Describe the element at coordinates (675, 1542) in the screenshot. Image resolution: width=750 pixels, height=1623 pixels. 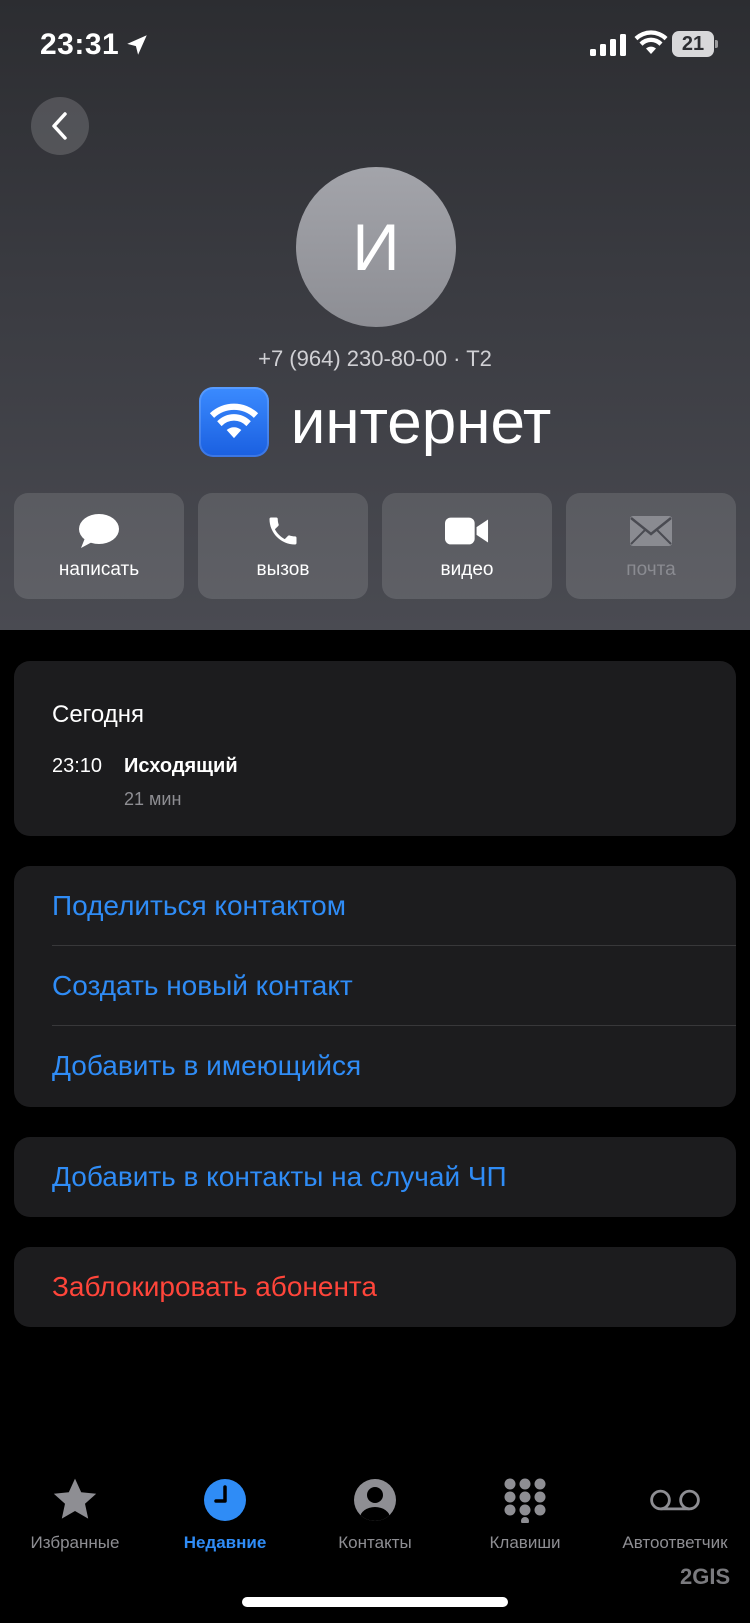
I see `tab-voicemail-label: Автоответчик` at that location.